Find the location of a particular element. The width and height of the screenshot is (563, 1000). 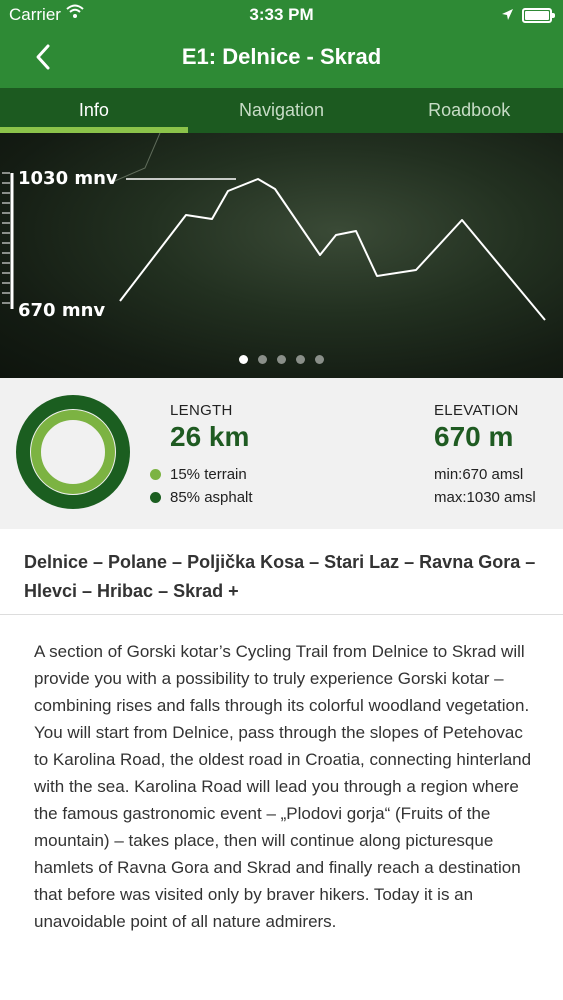

nav-header: Carrier 3:33 PM E1: Delnice - Skrad is located at coordinates (281, 44).